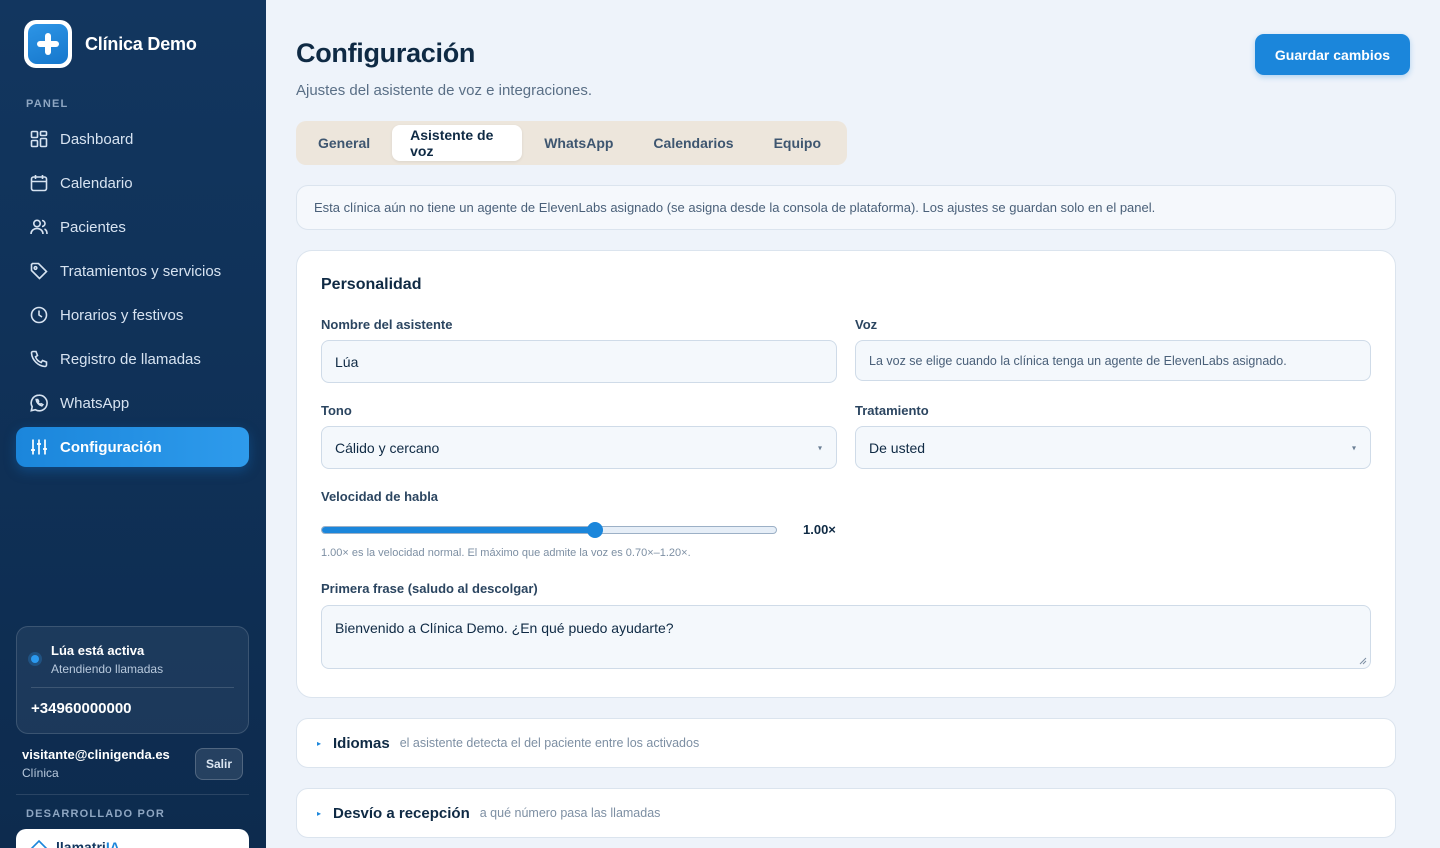 The height and width of the screenshot is (848, 1440). I want to click on tab-voice-assistant: Asistente de voz, so click(457, 143).